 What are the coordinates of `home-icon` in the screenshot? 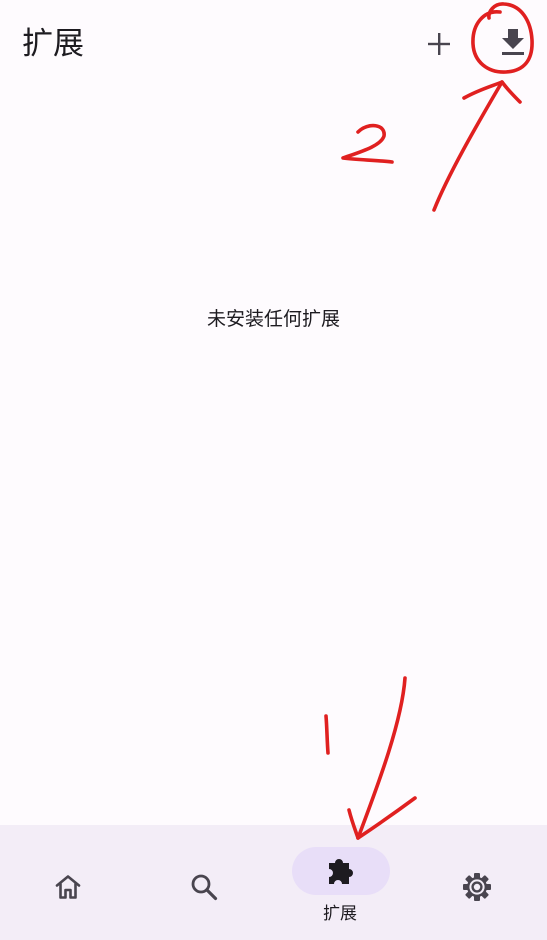 It's located at (68, 887).